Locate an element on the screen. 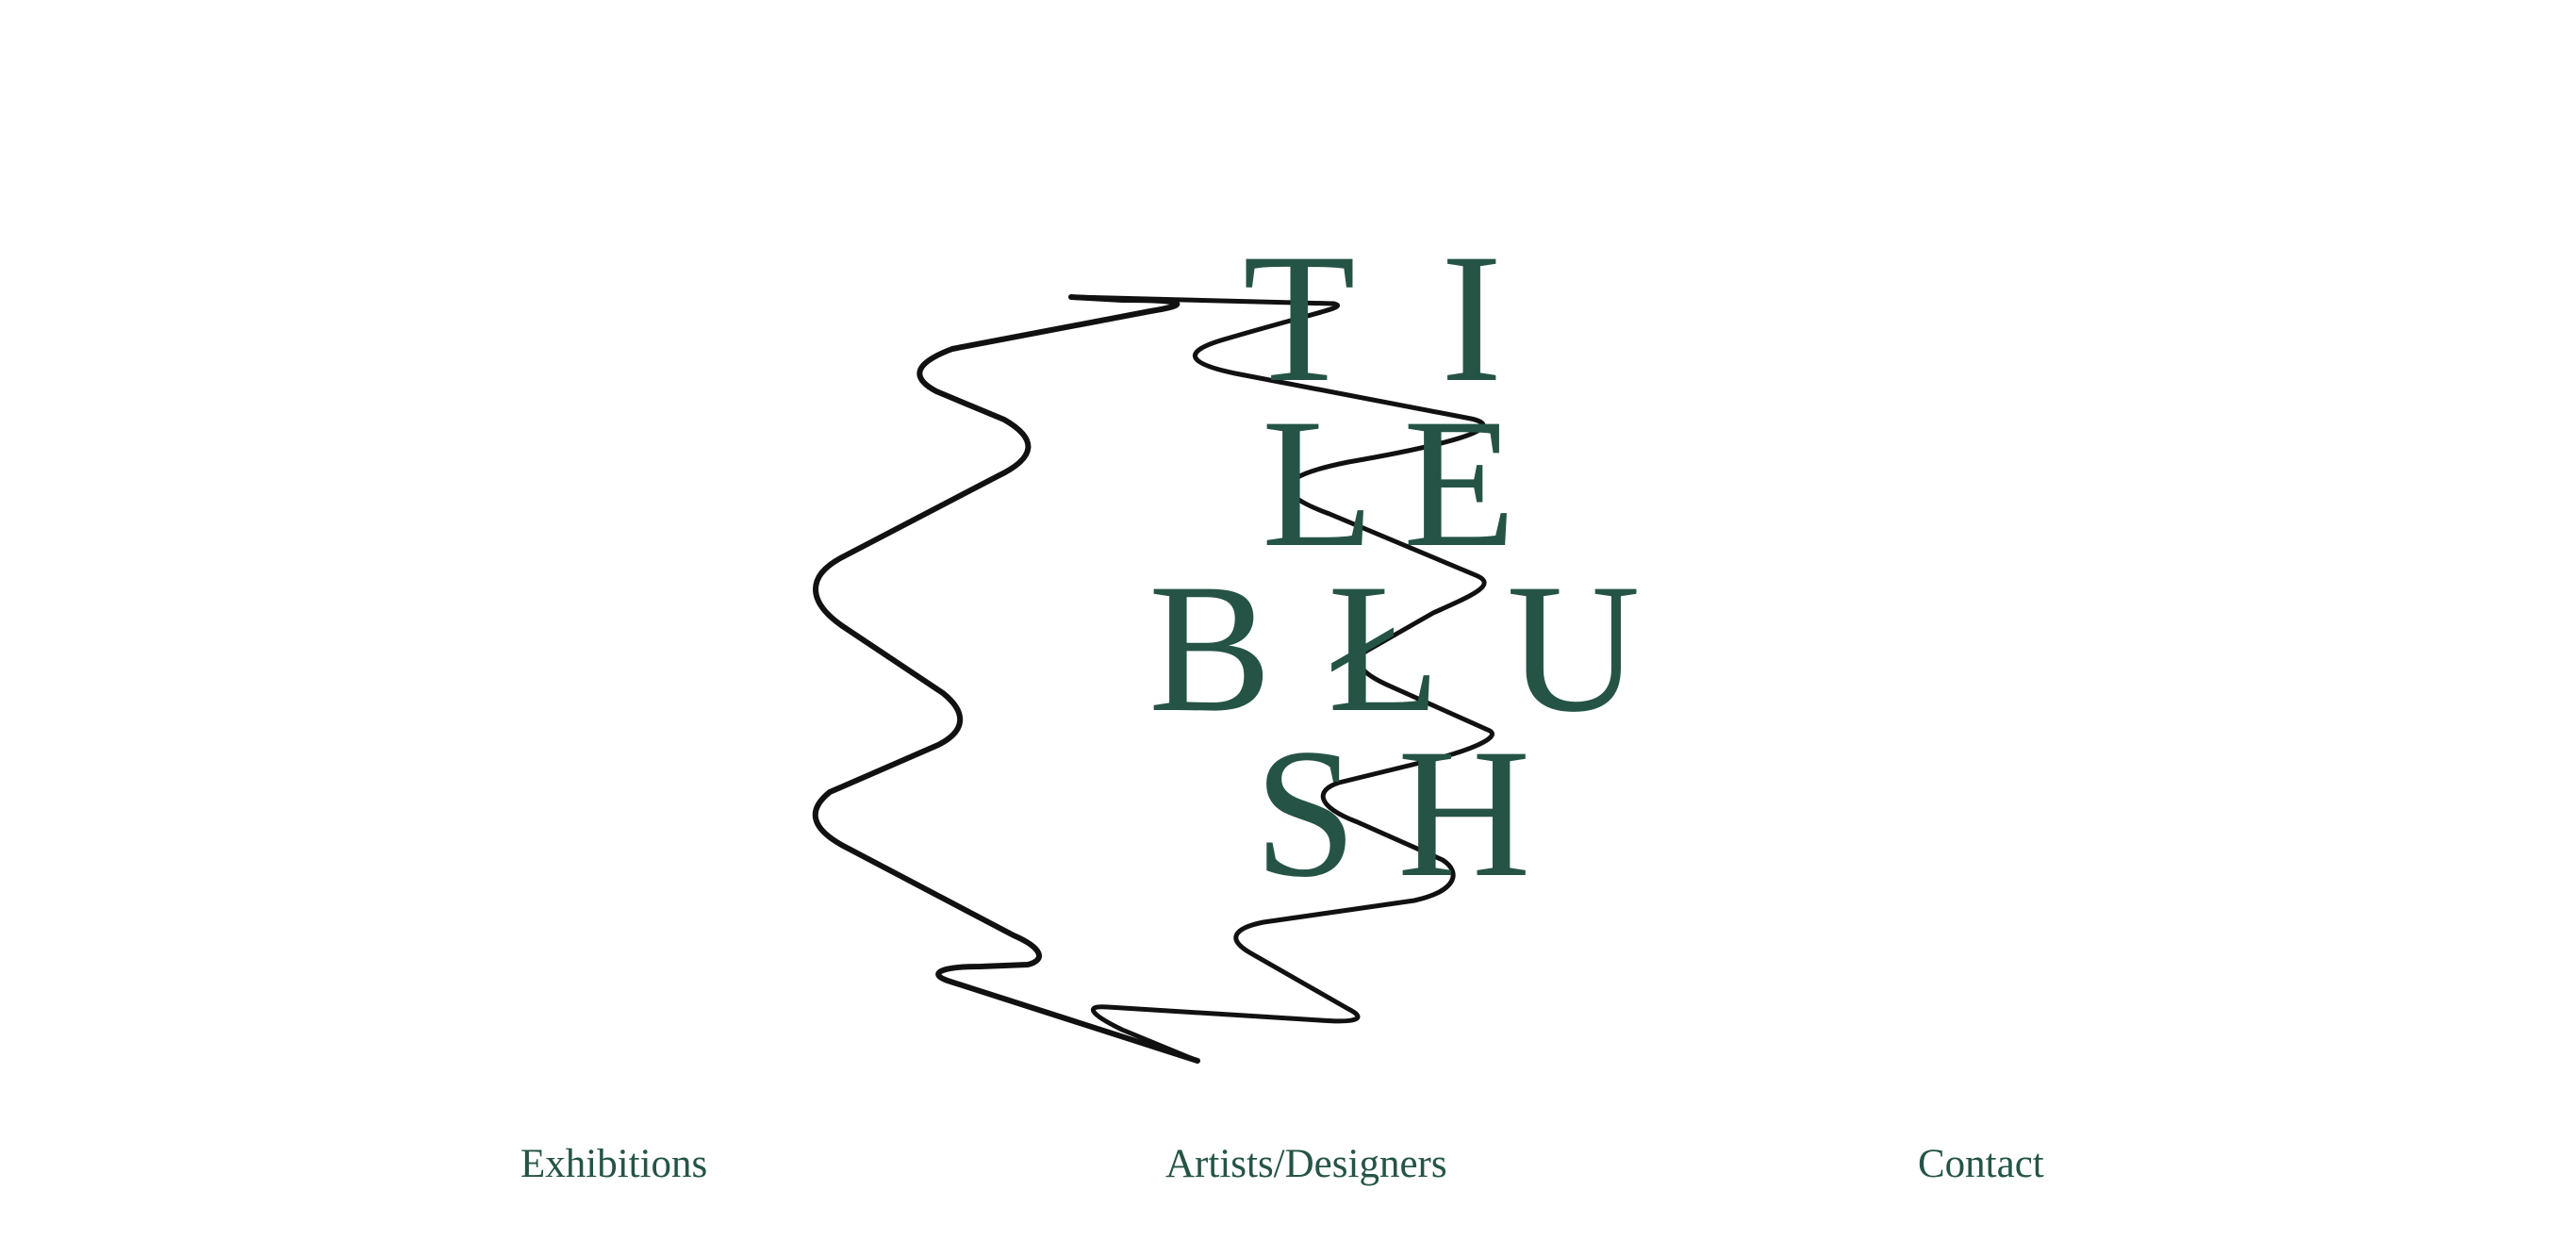 This screenshot has height=1256, width=2576. logo-letter-h: H is located at coordinates (1464, 813).